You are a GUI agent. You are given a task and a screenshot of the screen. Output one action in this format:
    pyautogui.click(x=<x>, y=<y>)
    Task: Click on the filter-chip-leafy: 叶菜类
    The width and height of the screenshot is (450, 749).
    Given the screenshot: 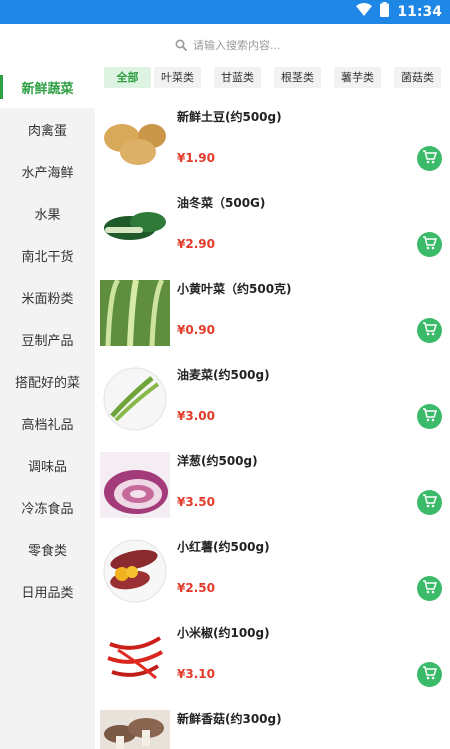 What is the action you would take?
    pyautogui.click(x=177, y=77)
    